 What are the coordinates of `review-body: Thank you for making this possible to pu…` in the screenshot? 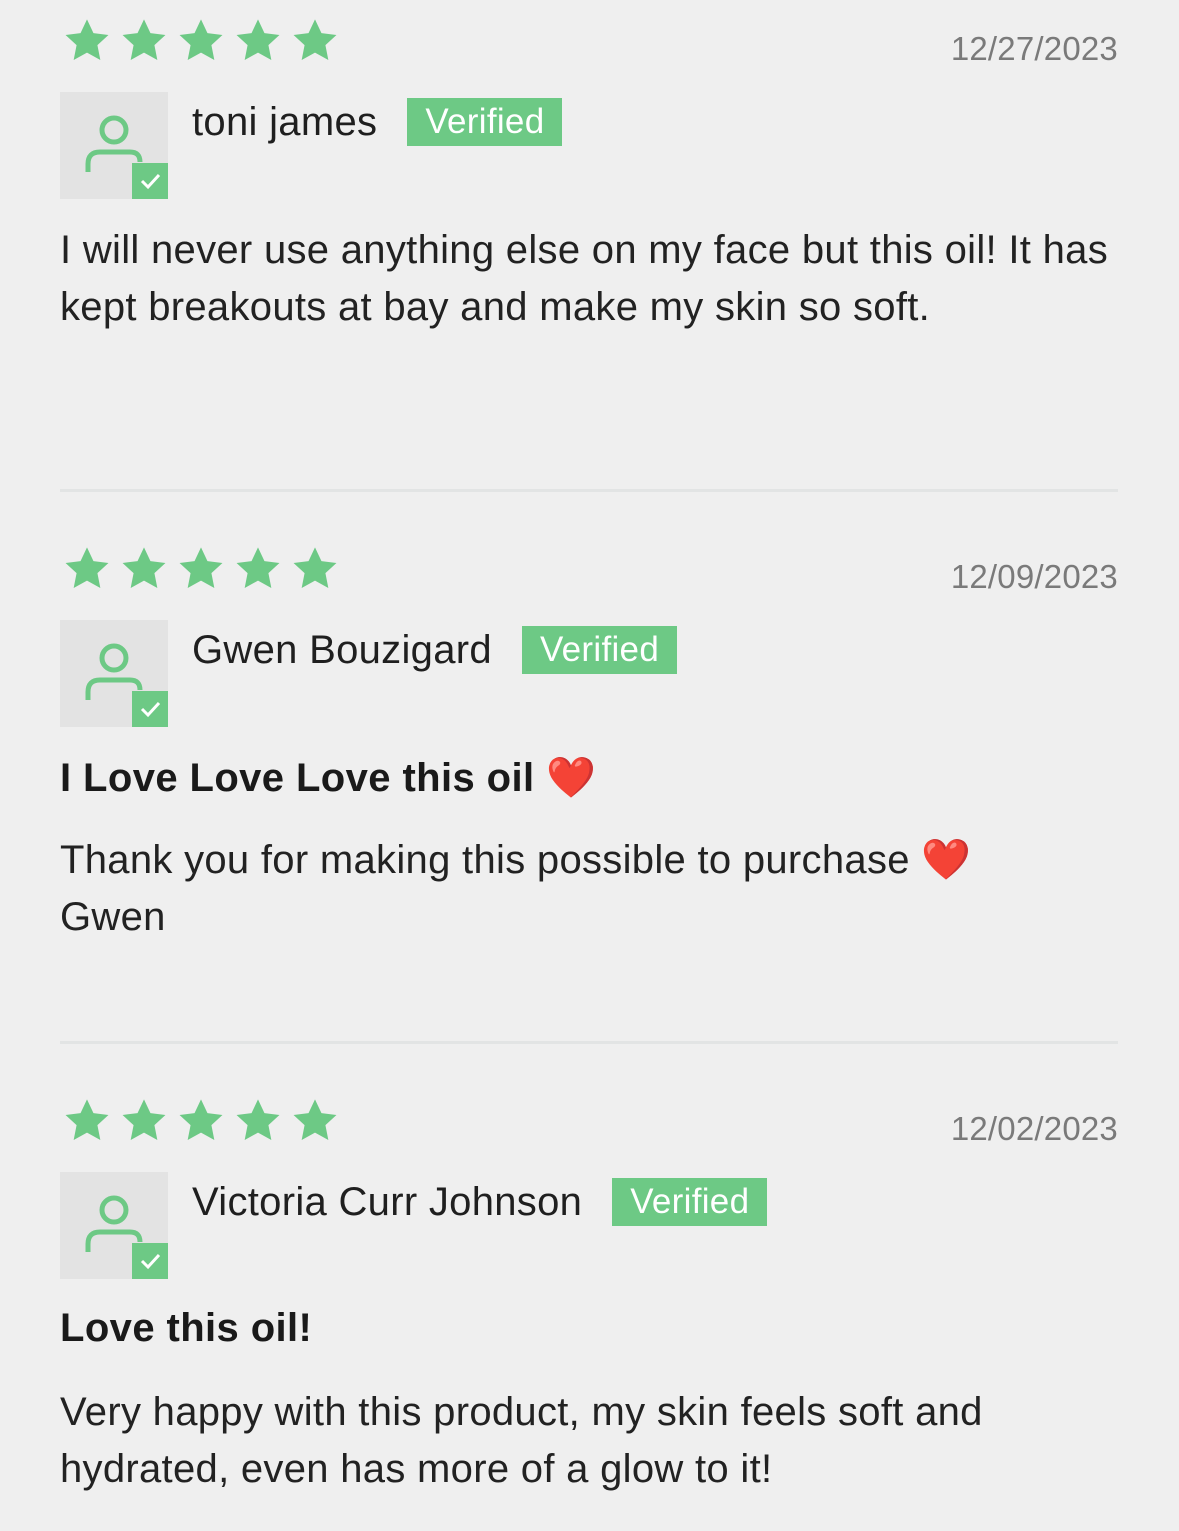 It's located at (516, 888).